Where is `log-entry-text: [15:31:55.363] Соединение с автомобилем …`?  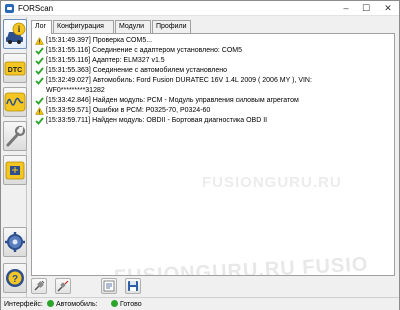 log-entry-text: [15:31:55.363] Соединение с автомобилем … is located at coordinates (137, 70).